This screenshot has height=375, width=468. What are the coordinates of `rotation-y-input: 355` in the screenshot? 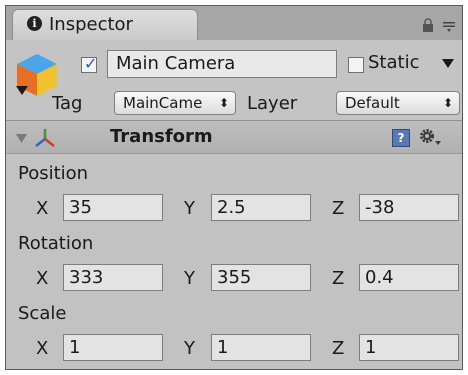 It's located at (261, 277).